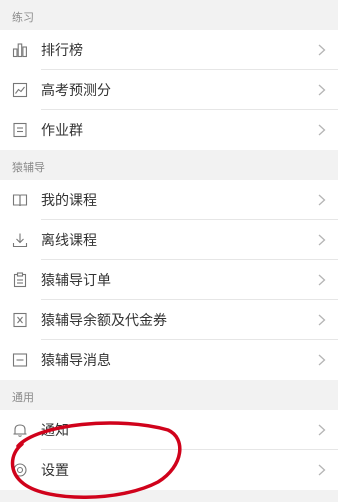  Describe the element at coordinates (69, 201) in the screenshot. I see `menu-item-label: 我的课程` at that location.